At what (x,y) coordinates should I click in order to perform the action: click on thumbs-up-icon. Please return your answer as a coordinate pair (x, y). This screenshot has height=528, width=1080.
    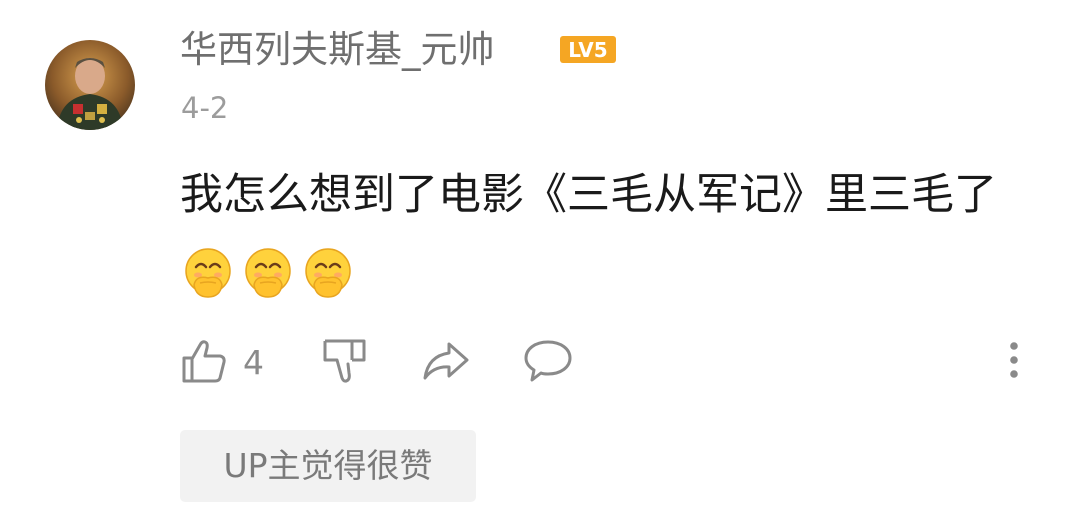
    Looking at the image, I should click on (204, 361).